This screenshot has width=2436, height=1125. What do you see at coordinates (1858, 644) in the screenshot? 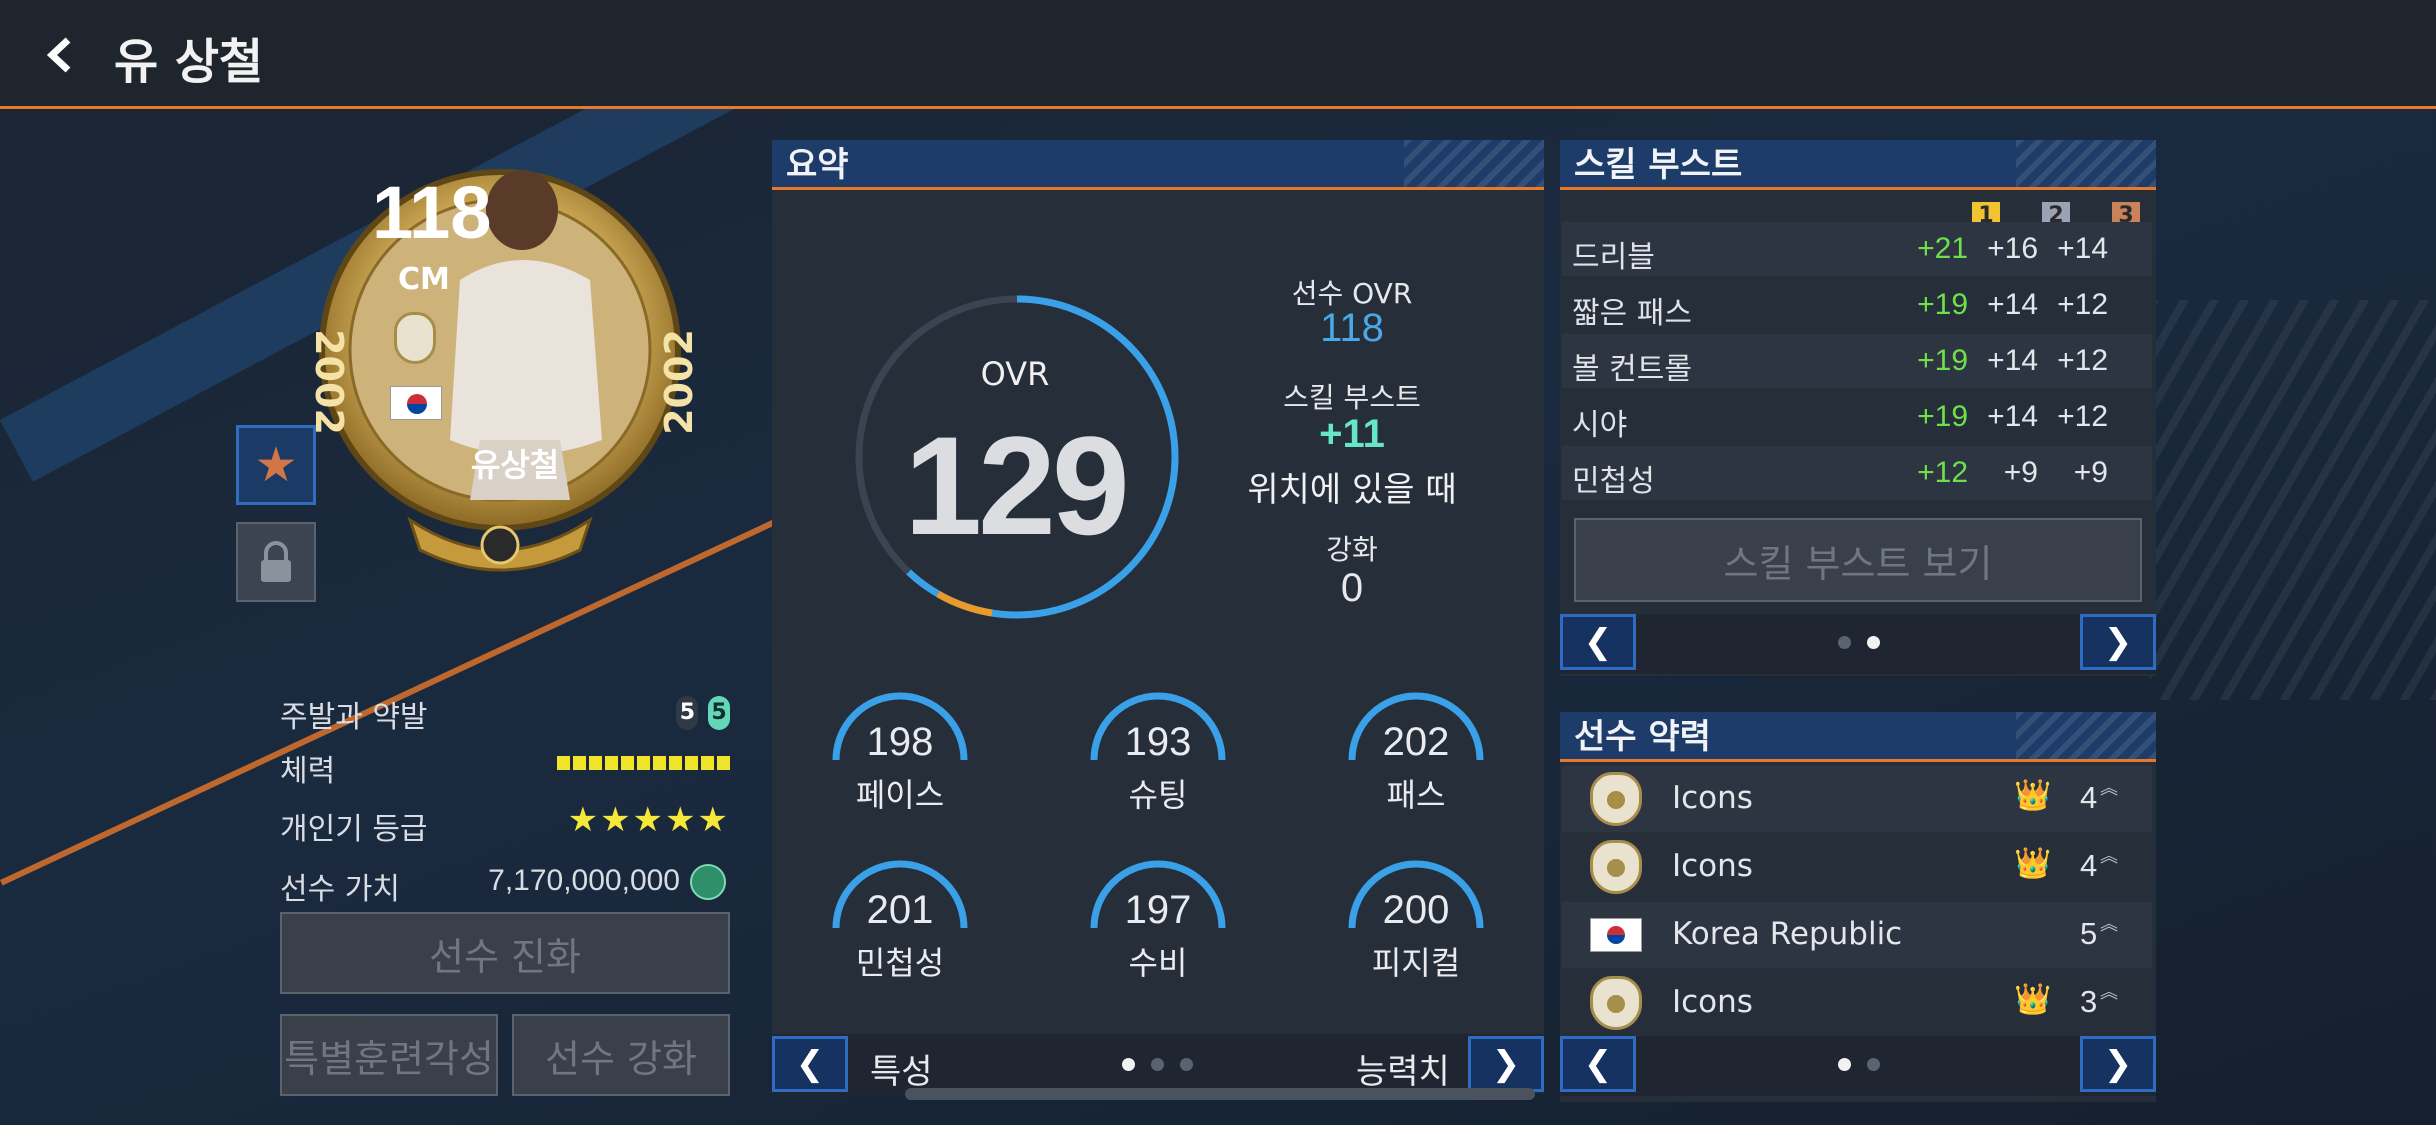
I see `skill-boost-nav-bar: ❮ ❯` at bounding box center [1858, 644].